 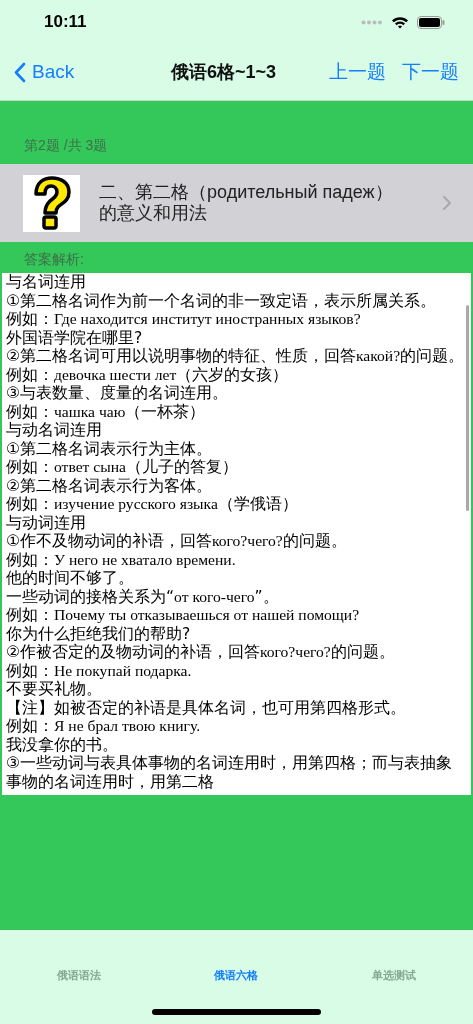 I want to click on answer-line: 外国语学院在哪里?, so click(x=74, y=337).